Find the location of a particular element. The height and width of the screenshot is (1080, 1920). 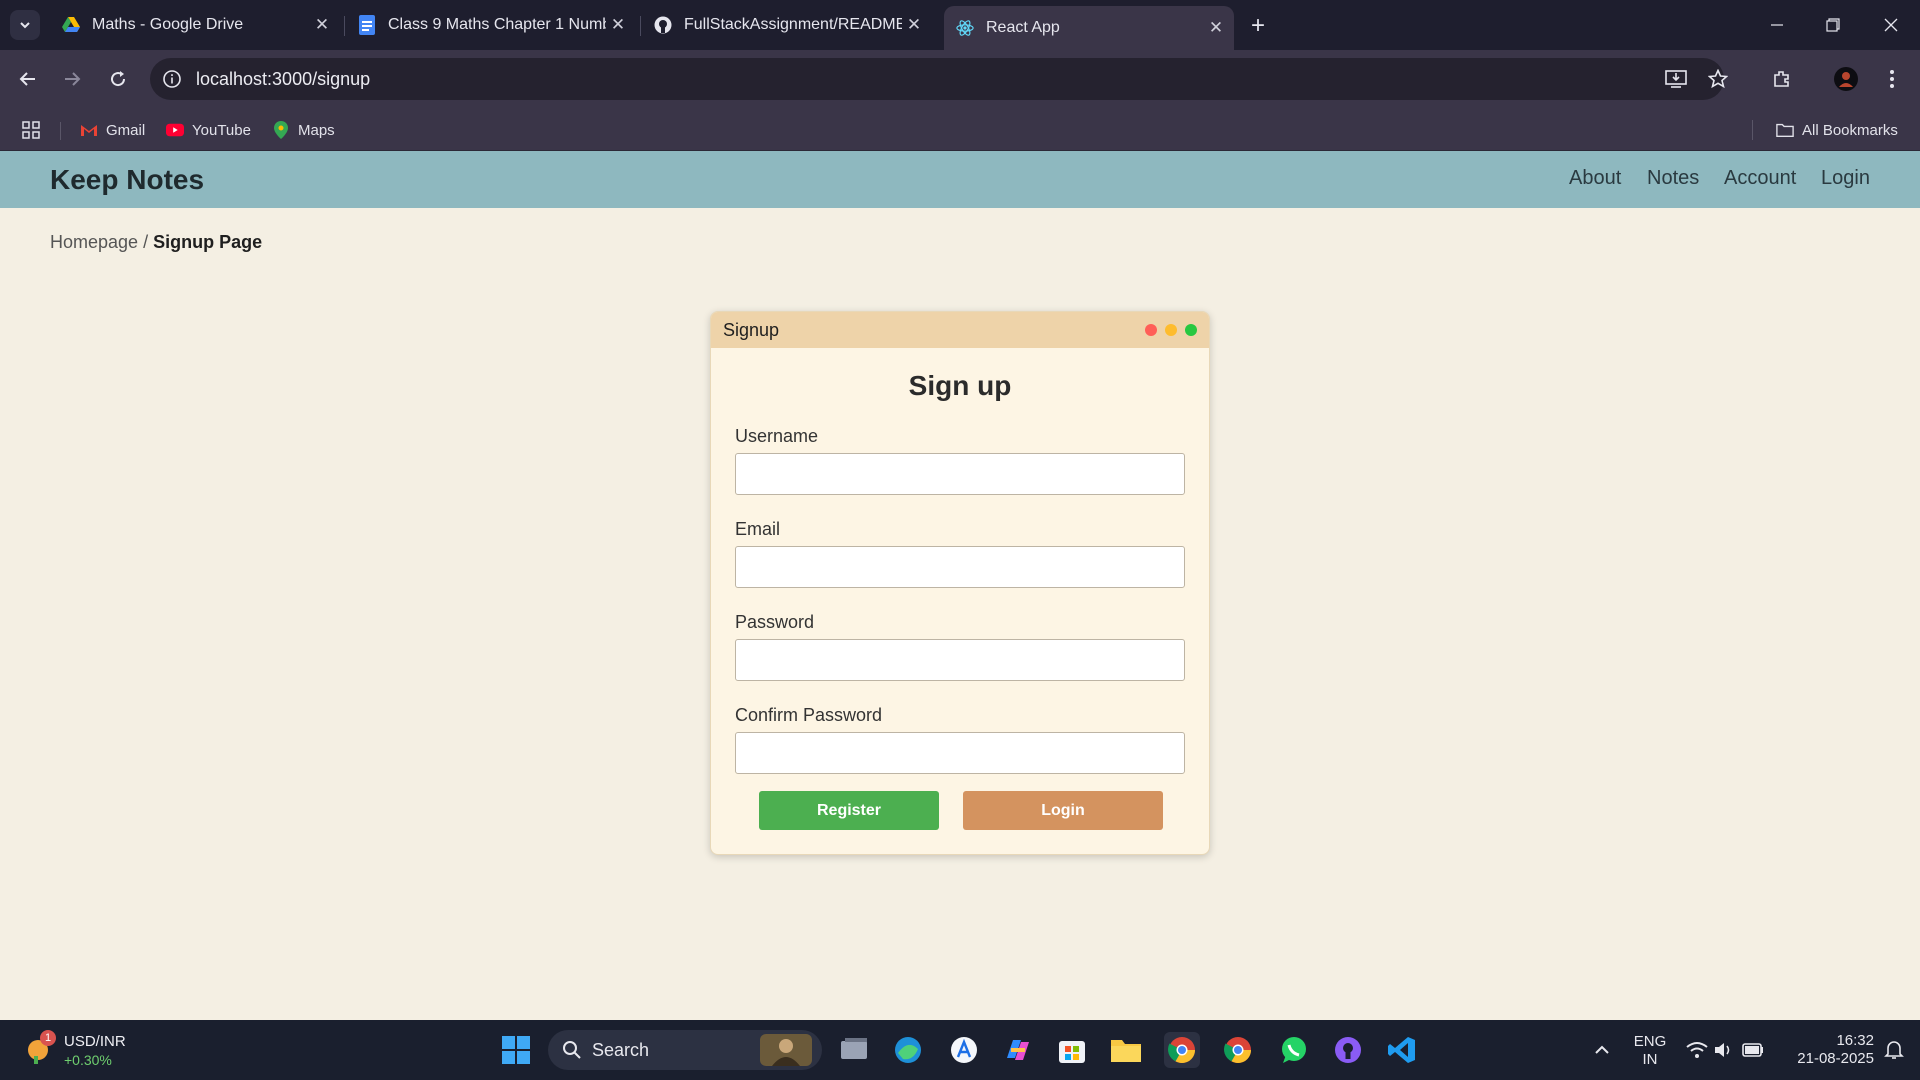

edge-icon is located at coordinates (908, 1050).